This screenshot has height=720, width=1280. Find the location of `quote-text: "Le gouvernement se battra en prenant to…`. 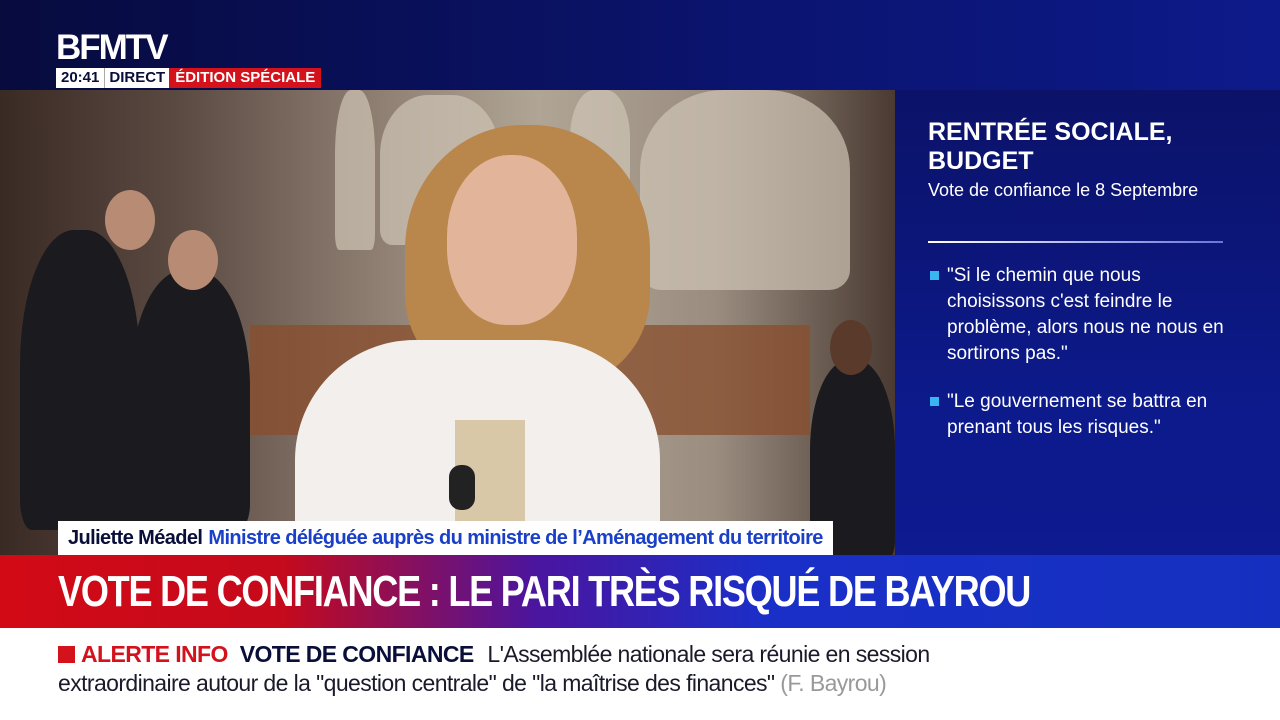

quote-text: "Le gouvernement se battra en prenant to… is located at coordinates (1077, 414).